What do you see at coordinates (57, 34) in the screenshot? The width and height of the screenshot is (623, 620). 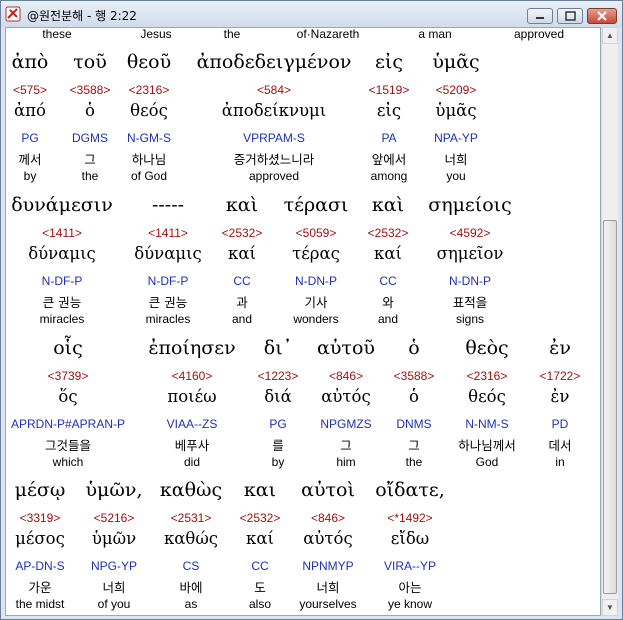 I see `partial-gloss: these` at bounding box center [57, 34].